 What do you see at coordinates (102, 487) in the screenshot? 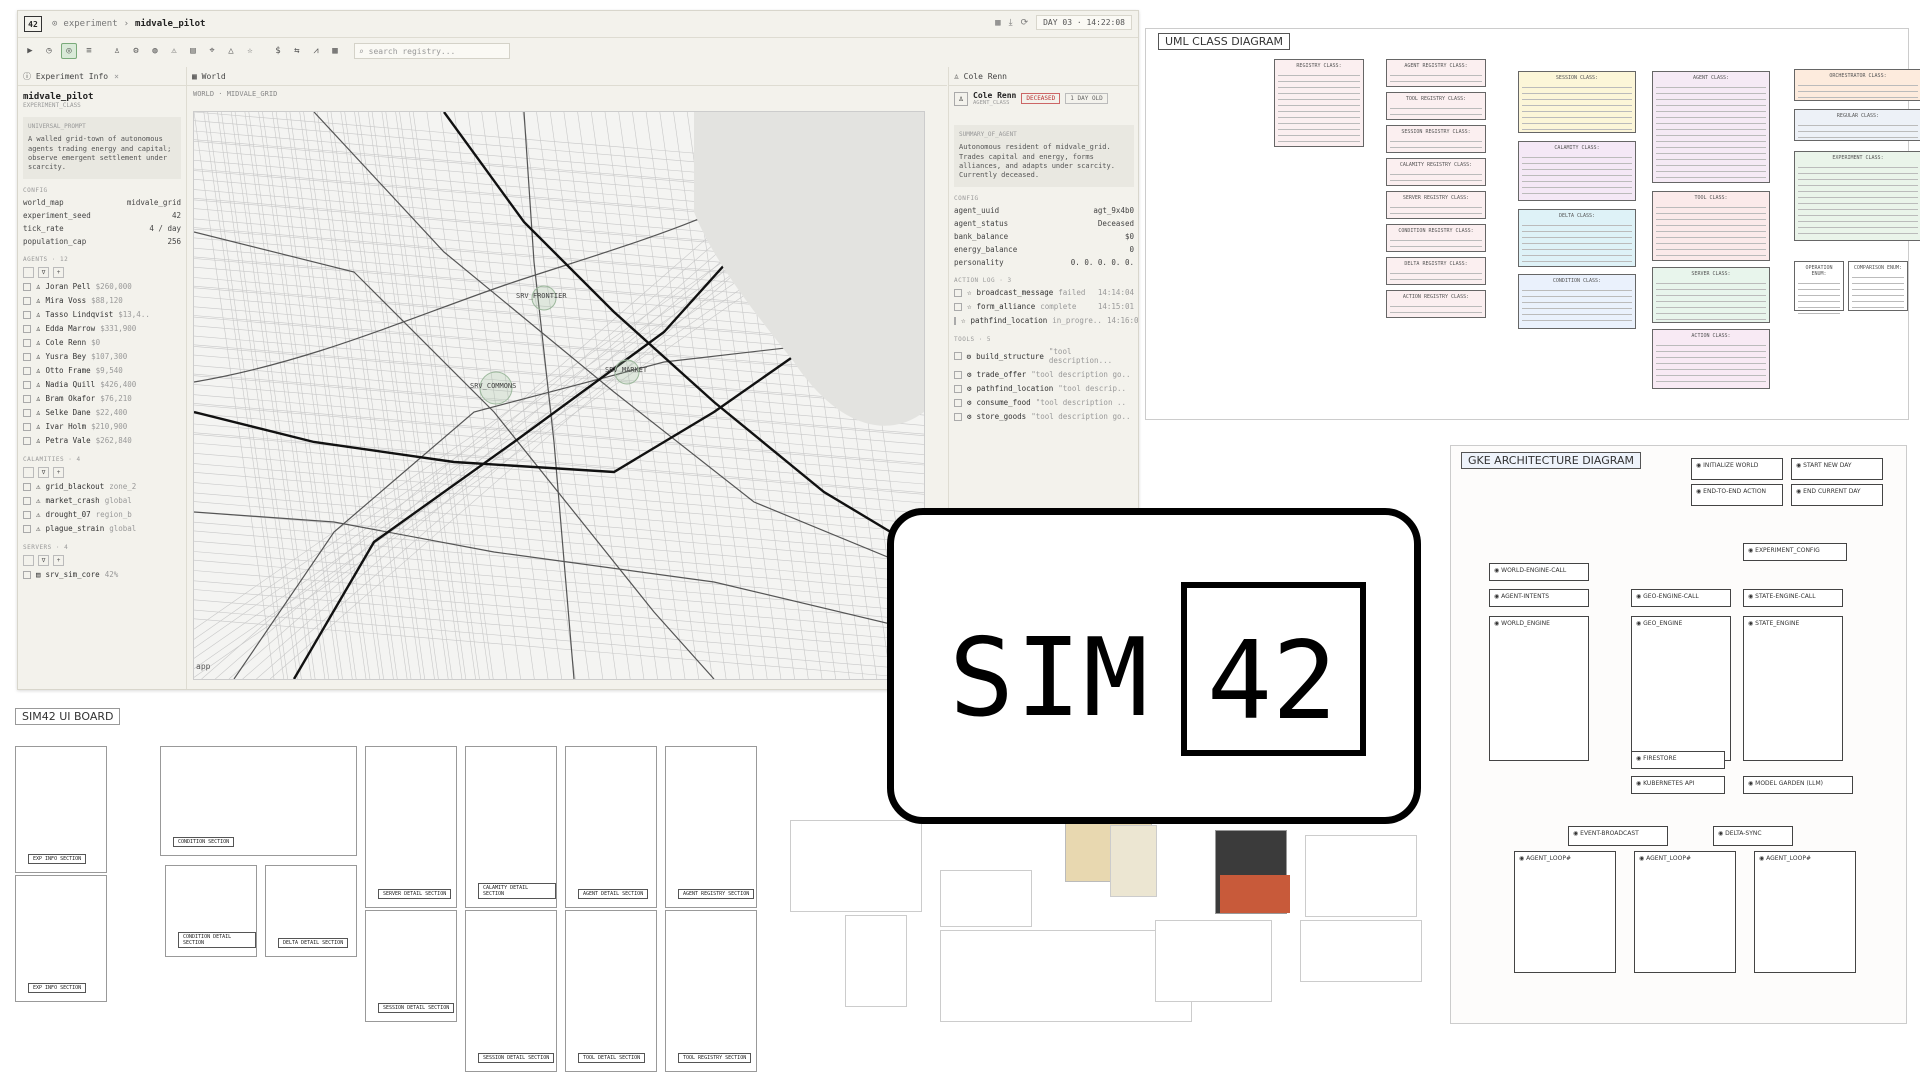
I see `list-item: ⚠ grid_blackout zone_2` at bounding box center [102, 487].